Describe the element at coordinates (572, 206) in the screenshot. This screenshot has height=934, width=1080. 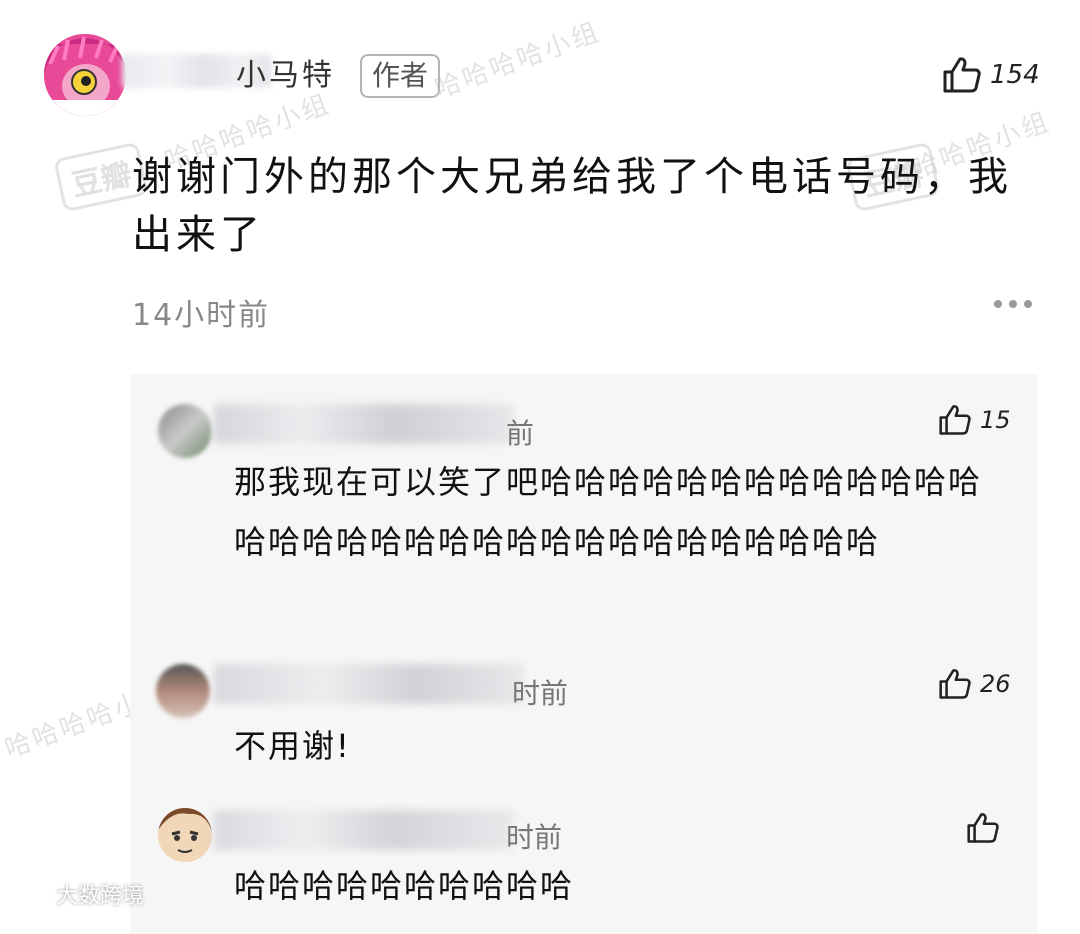
I see `comment-text: 谢谢门外的那个大兄弟给我了个电话号码，我出来了` at that location.